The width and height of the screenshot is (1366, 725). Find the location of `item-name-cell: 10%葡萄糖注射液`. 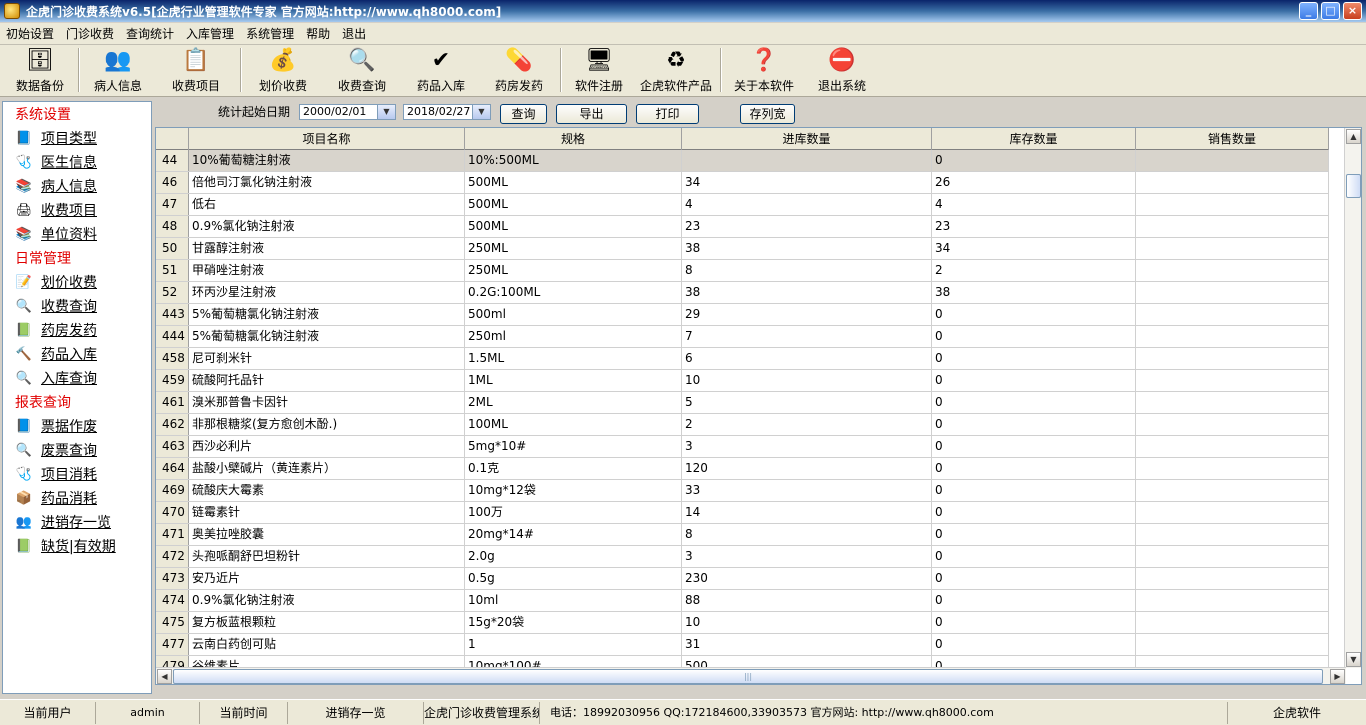

item-name-cell: 10%葡萄糖注射液 is located at coordinates (327, 160).